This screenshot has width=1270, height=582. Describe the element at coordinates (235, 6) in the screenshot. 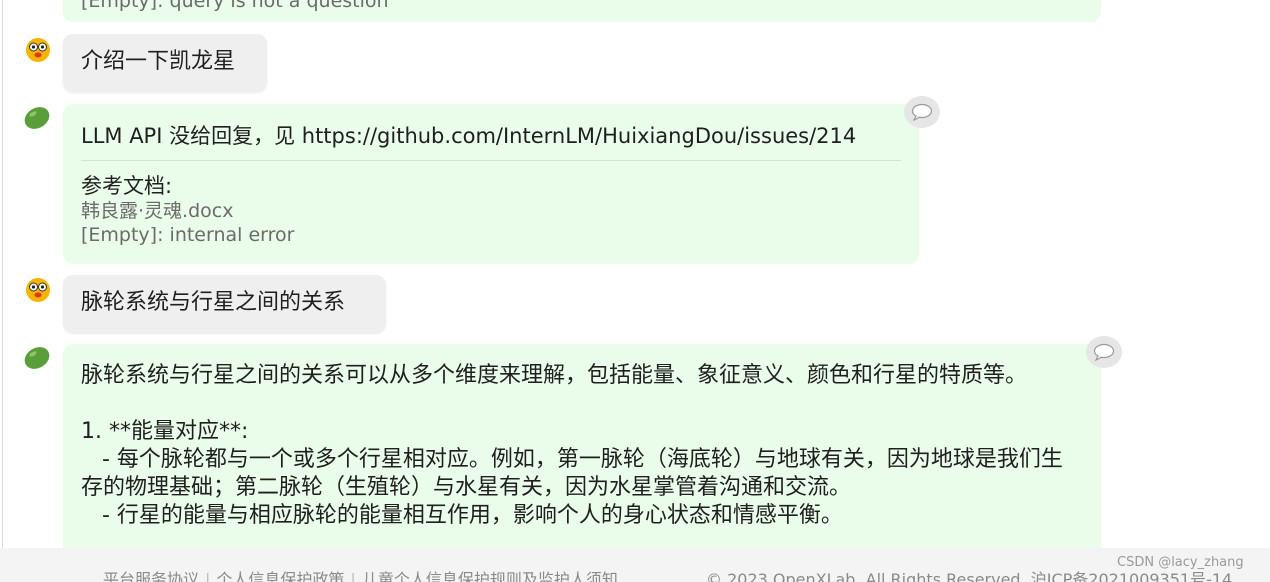

I see `partial-text: [Empty]: query is not a question` at that location.